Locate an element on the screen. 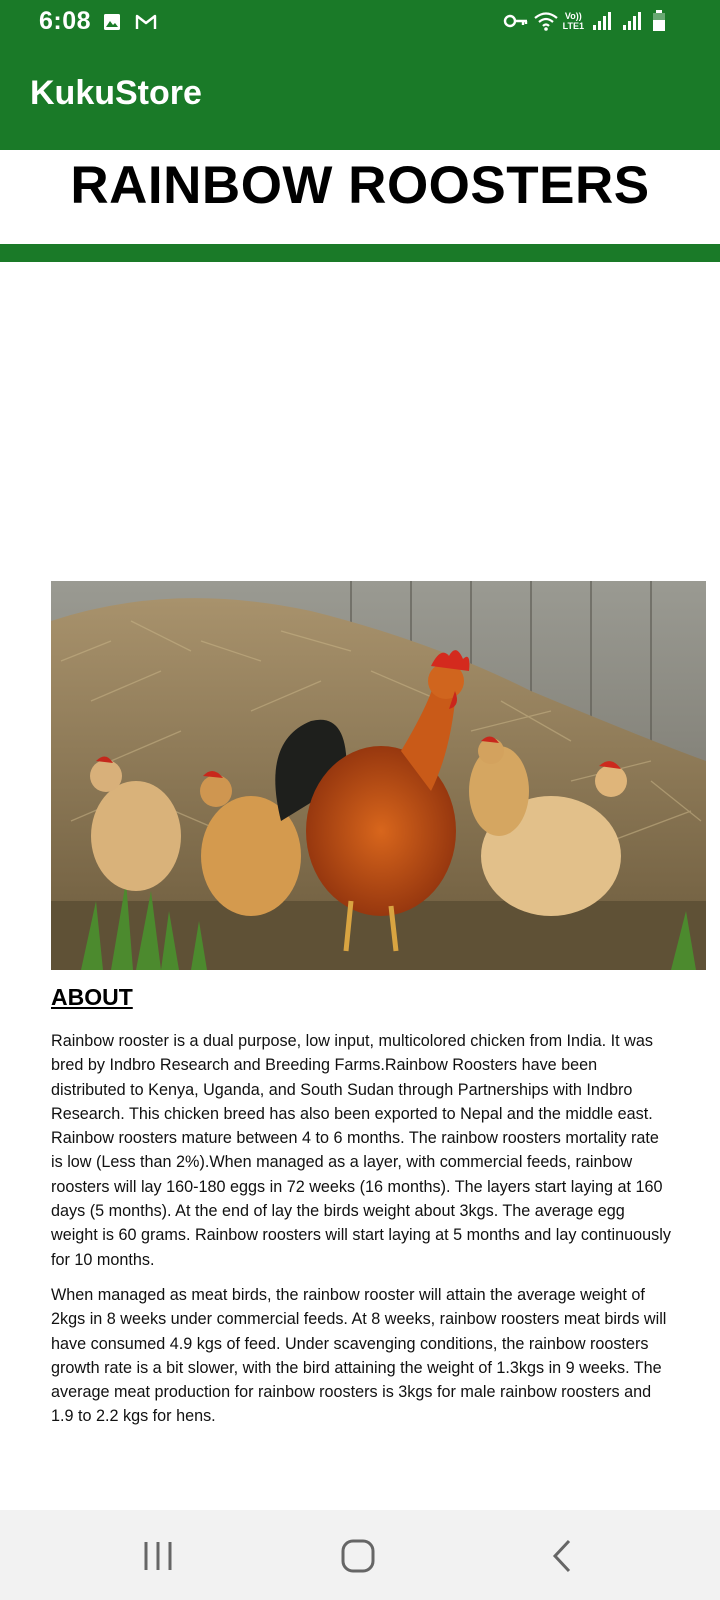 This screenshot has width=720, height=1600. lte-indicator: Vo)) LTE1 is located at coordinates (573, 21).